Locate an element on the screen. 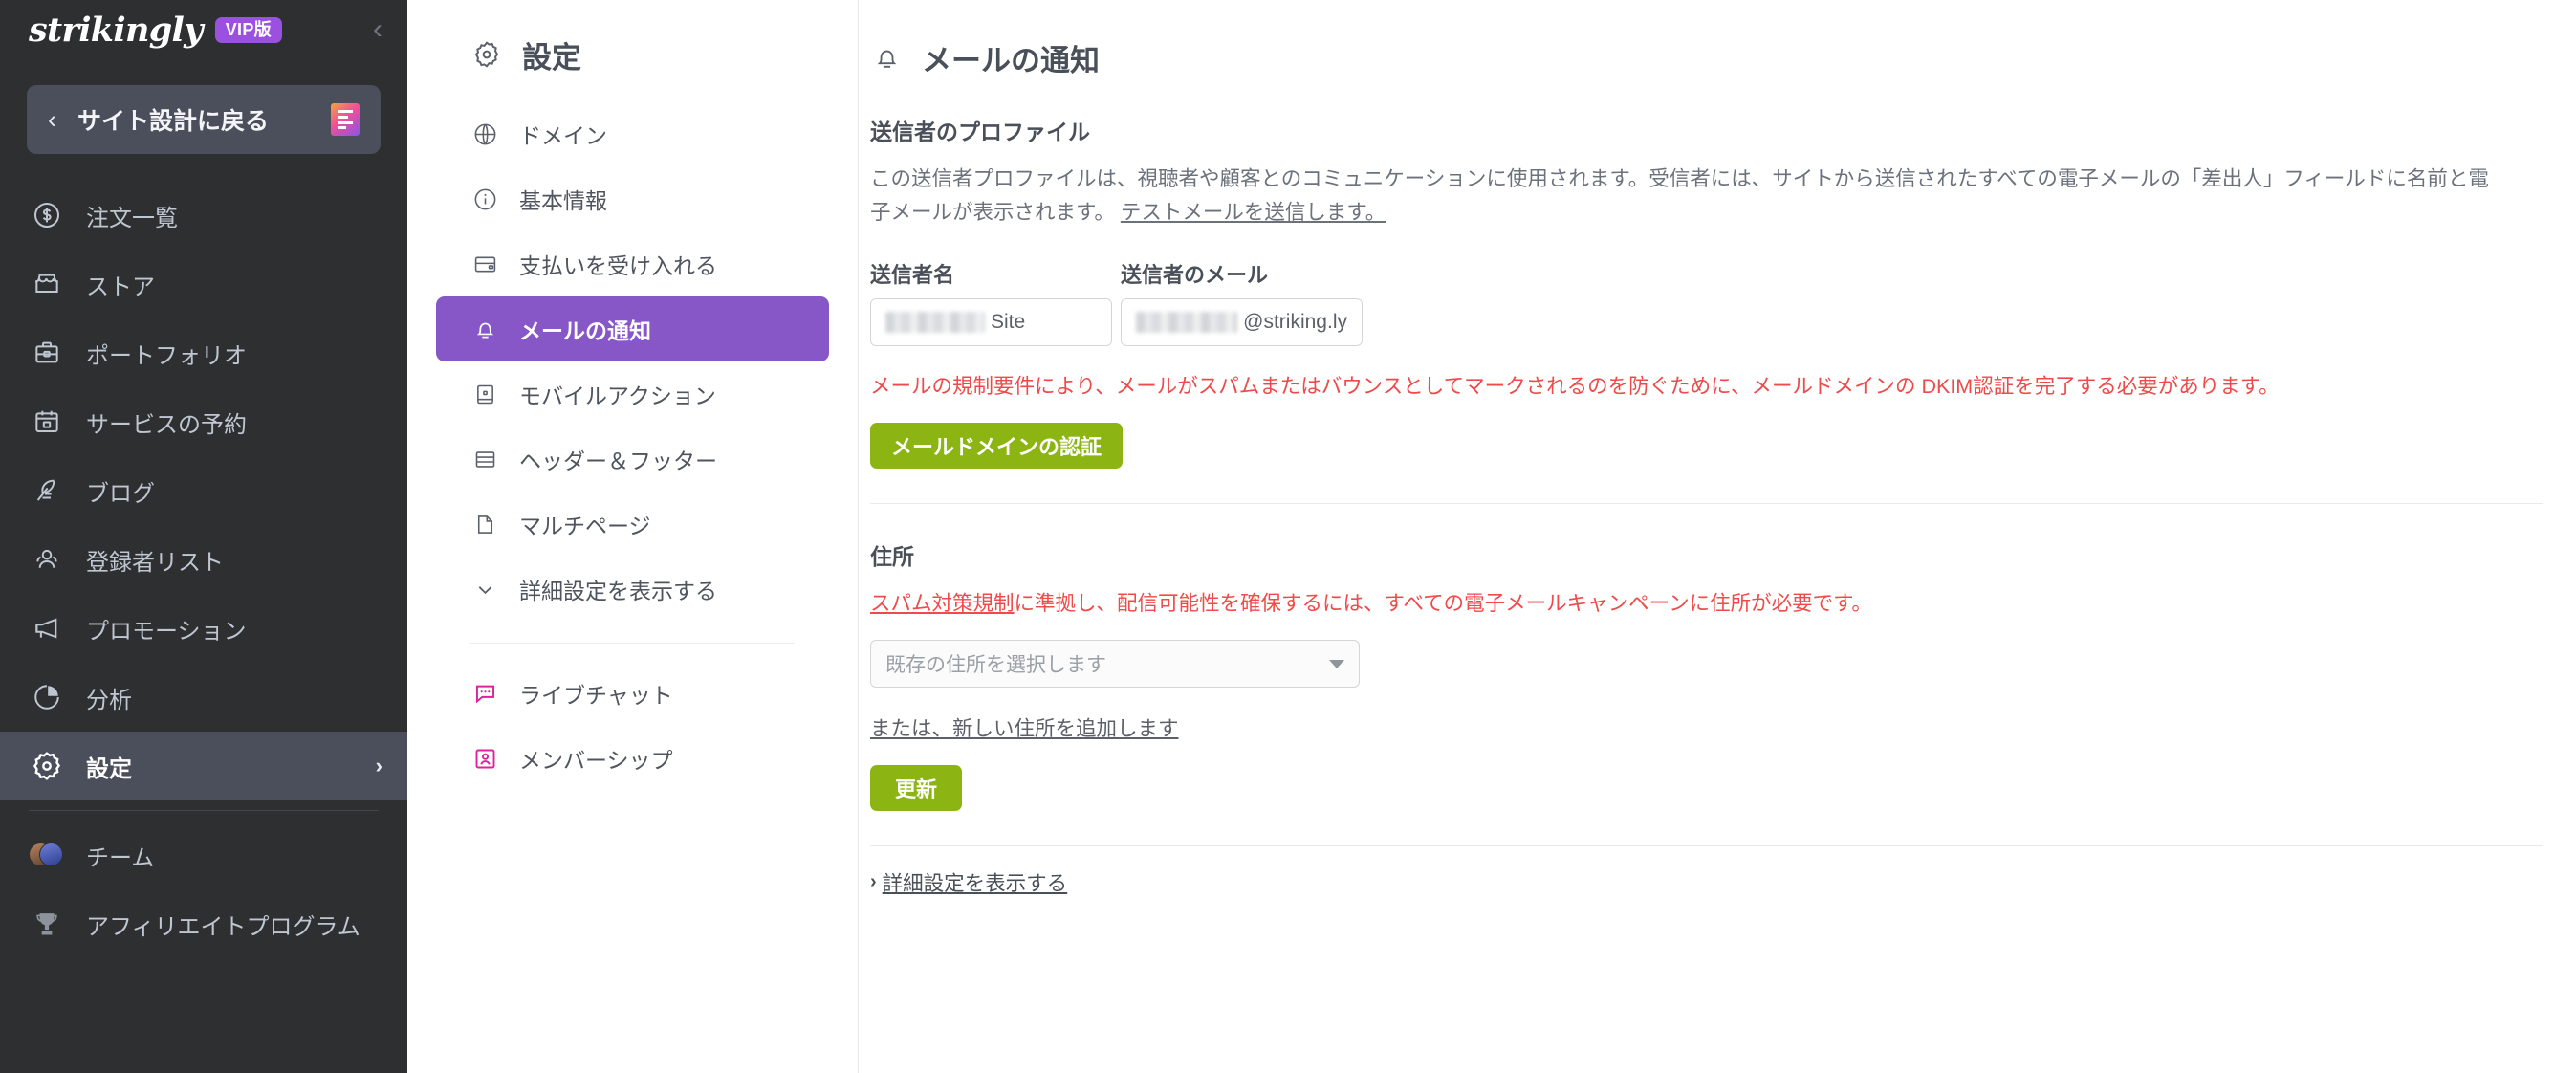  sidebar-item-service-booking: サービスの予約 is located at coordinates (203, 421).